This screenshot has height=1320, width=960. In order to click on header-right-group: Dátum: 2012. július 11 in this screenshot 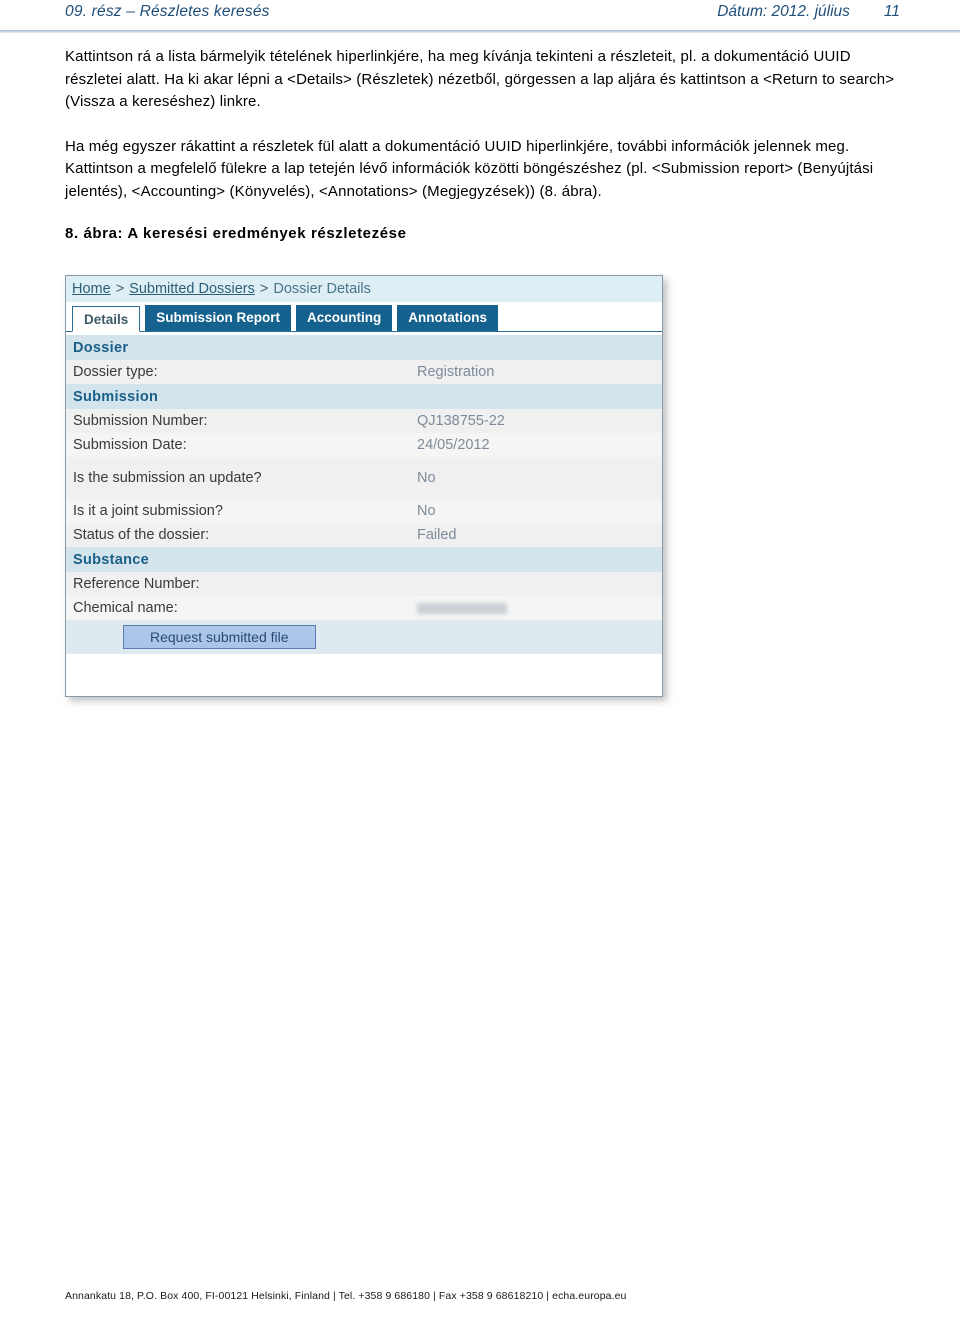, I will do `click(808, 12)`.